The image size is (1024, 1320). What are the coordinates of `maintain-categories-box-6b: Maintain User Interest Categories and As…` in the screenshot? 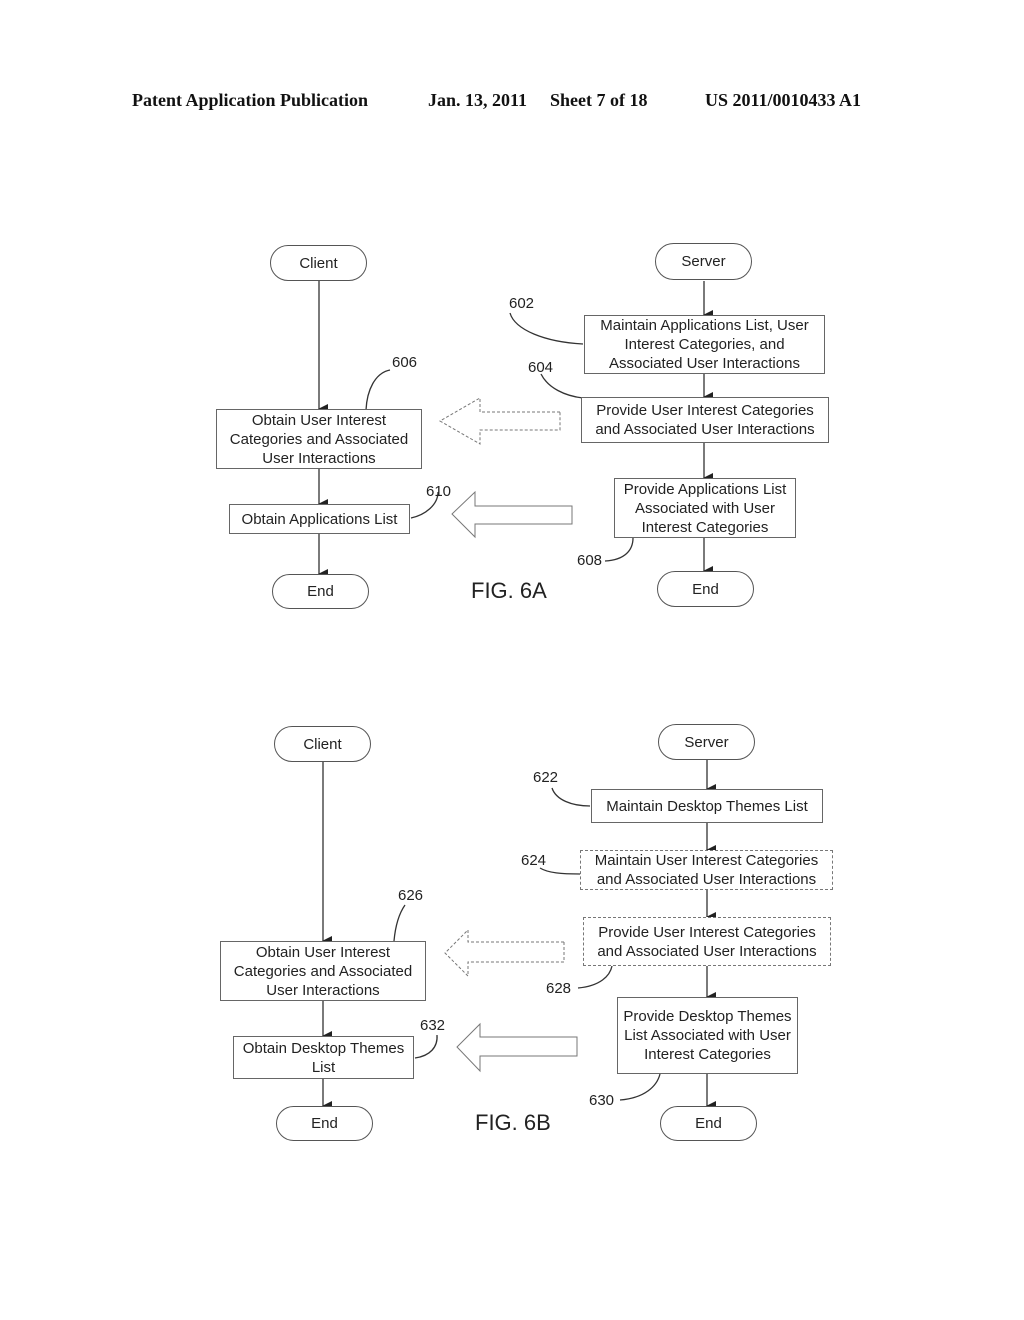 It's located at (706, 870).